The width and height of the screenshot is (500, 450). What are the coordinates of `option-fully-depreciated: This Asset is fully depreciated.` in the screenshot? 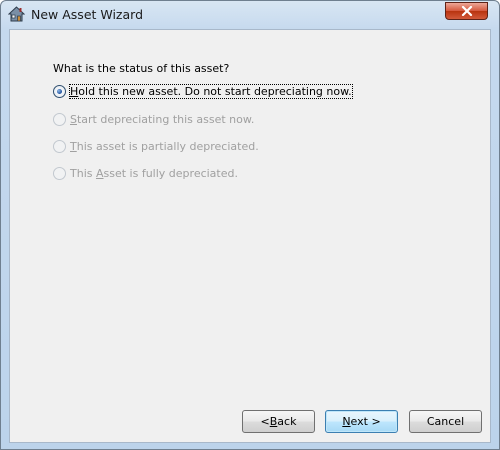 It's located at (145, 173).